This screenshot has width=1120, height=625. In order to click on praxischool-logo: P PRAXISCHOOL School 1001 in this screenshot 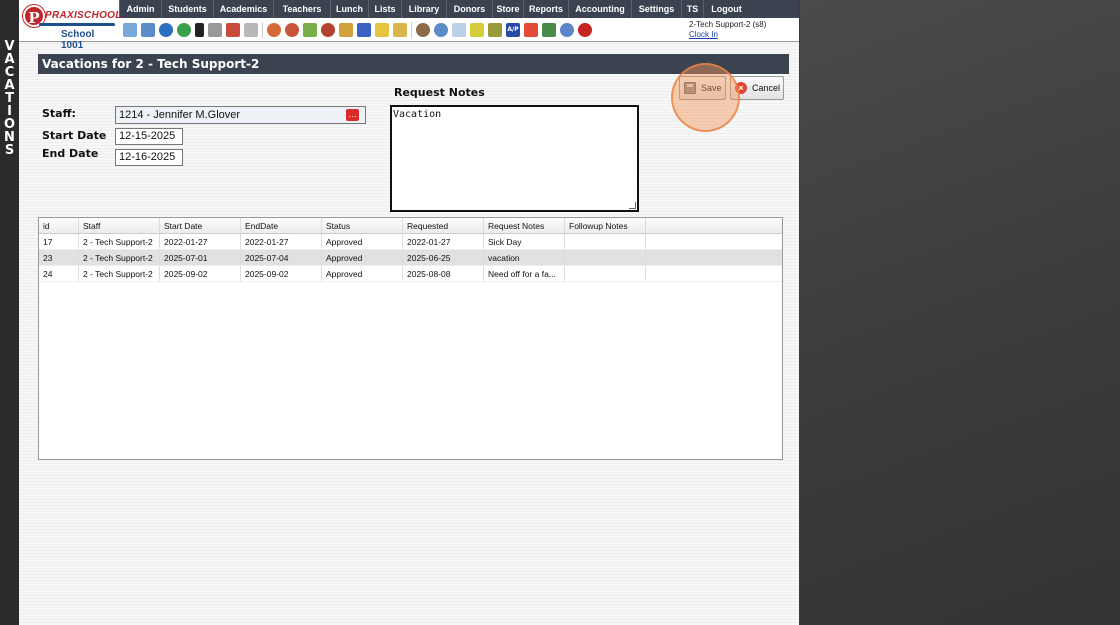, I will do `click(71, 26)`.